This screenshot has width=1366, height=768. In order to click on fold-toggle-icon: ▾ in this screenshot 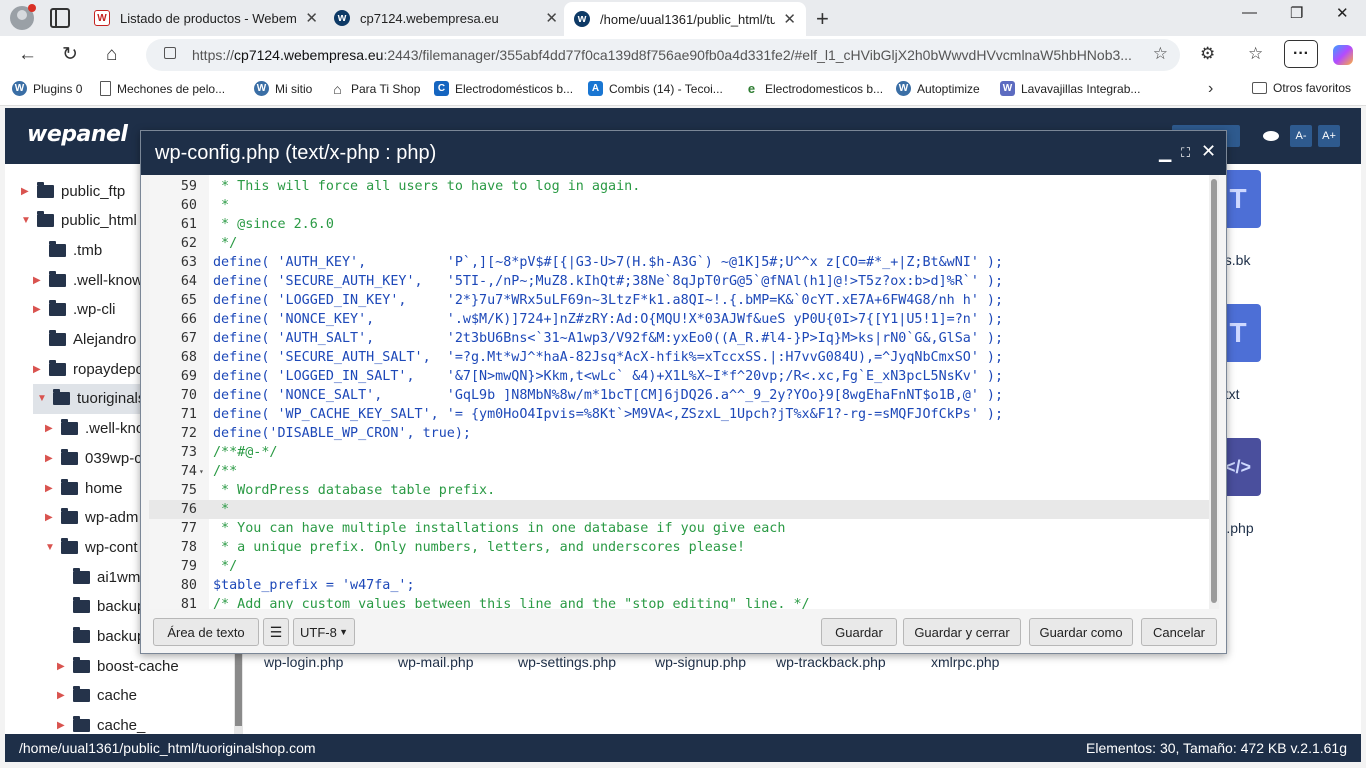, I will do `click(201, 471)`.